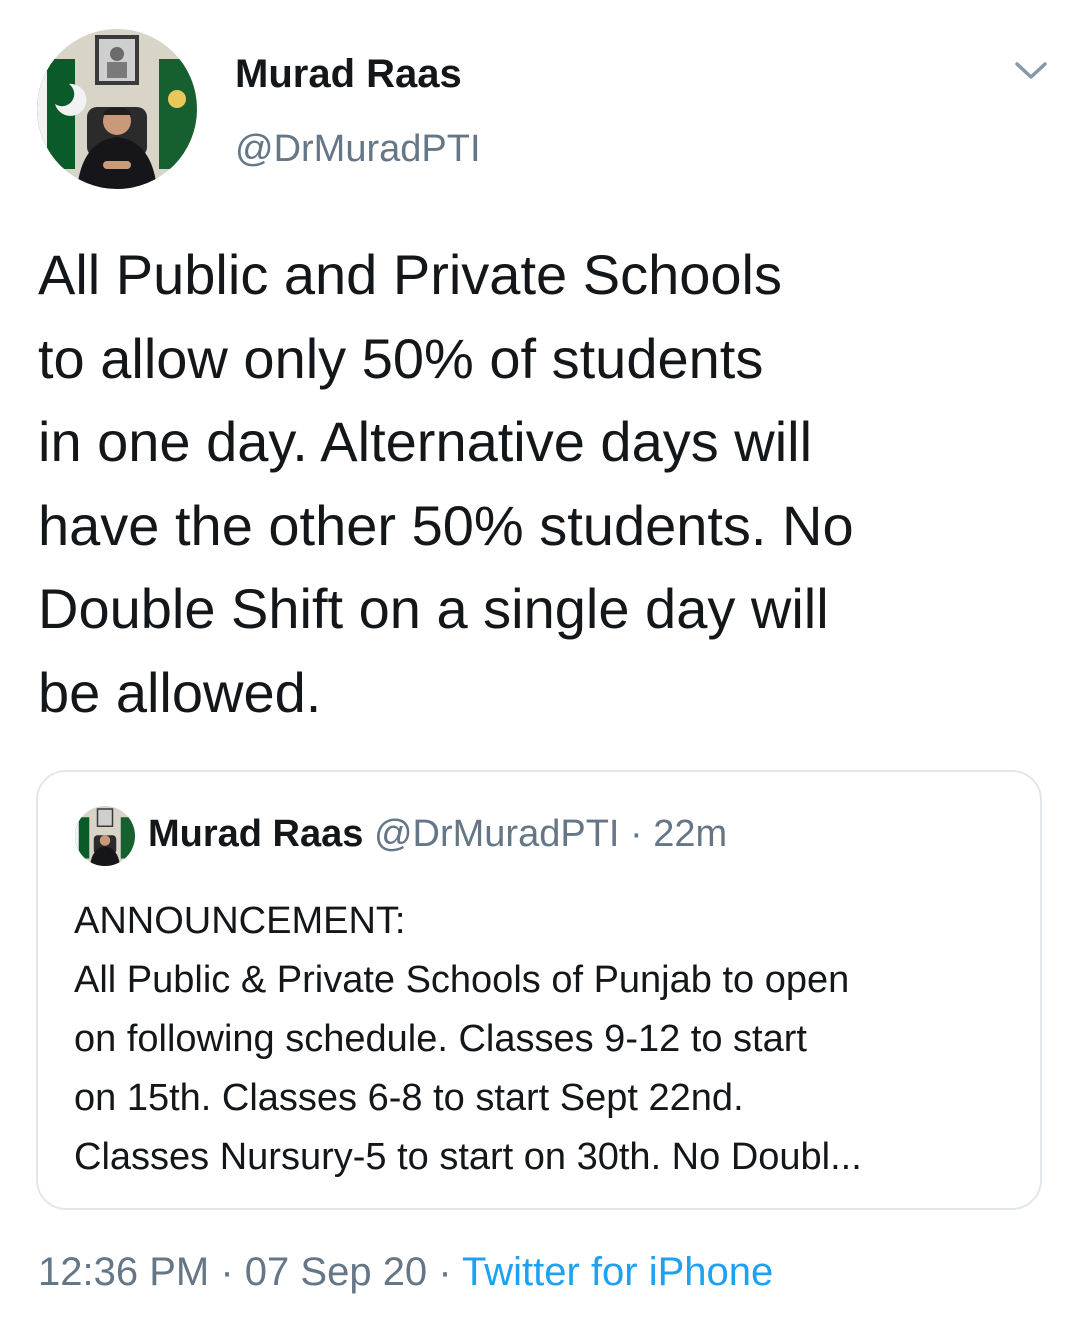 This screenshot has width=1079, height=1321. What do you see at coordinates (425, 441) in the screenshot?
I see `tweet-text-line: in one day. Alternative days will` at bounding box center [425, 441].